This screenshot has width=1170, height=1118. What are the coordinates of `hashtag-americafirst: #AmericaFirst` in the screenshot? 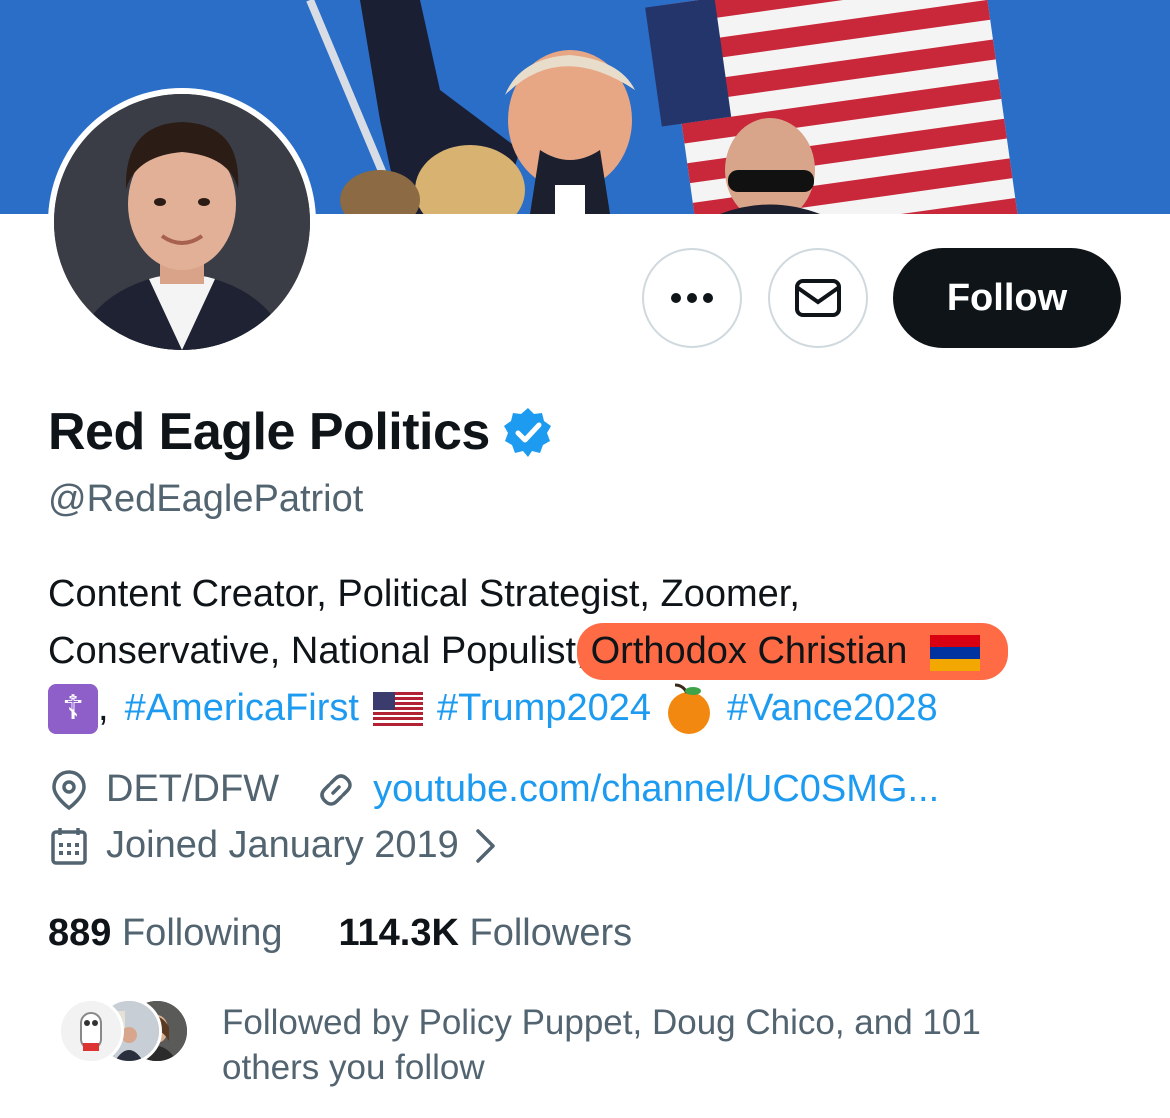 It's located at (242, 708).